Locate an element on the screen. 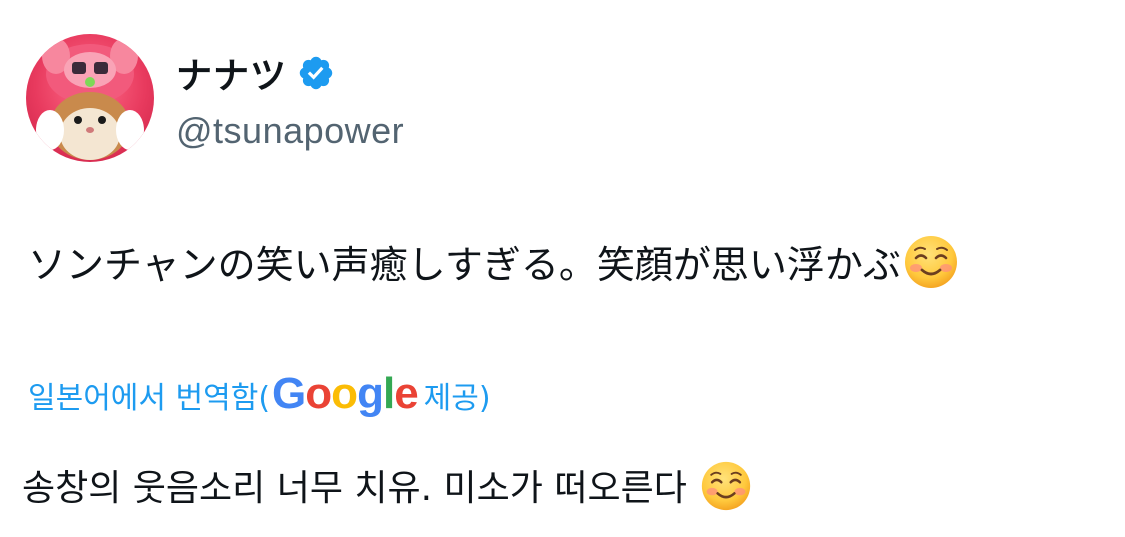 The height and width of the screenshot is (537, 1125). author-info: ナナツ @tsunapower is located at coordinates (290, 101).